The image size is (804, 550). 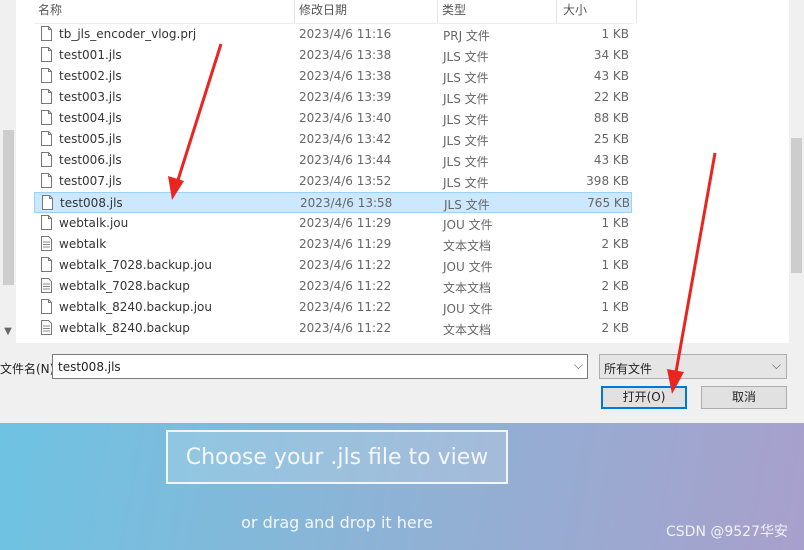 What do you see at coordinates (337, 457) in the screenshot?
I see `choose-file-button: Choose your .jls file to view` at bounding box center [337, 457].